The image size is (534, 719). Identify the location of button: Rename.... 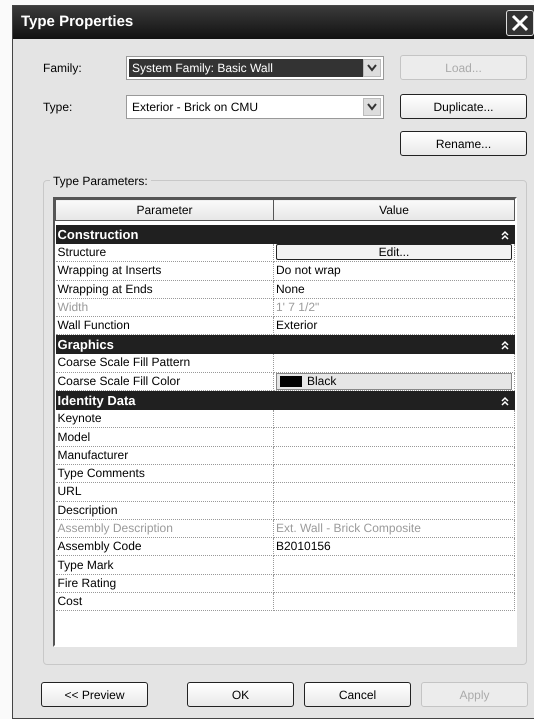
(463, 143).